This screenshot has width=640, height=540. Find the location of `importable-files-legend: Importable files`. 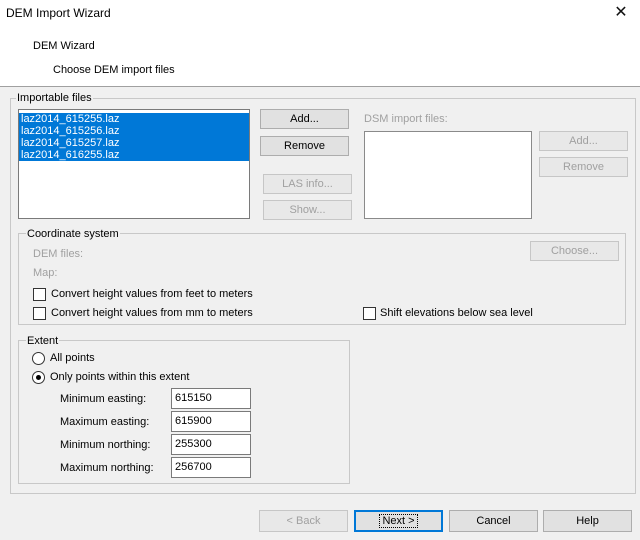

importable-files-legend: Importable files is located at coordinates (54, 98).